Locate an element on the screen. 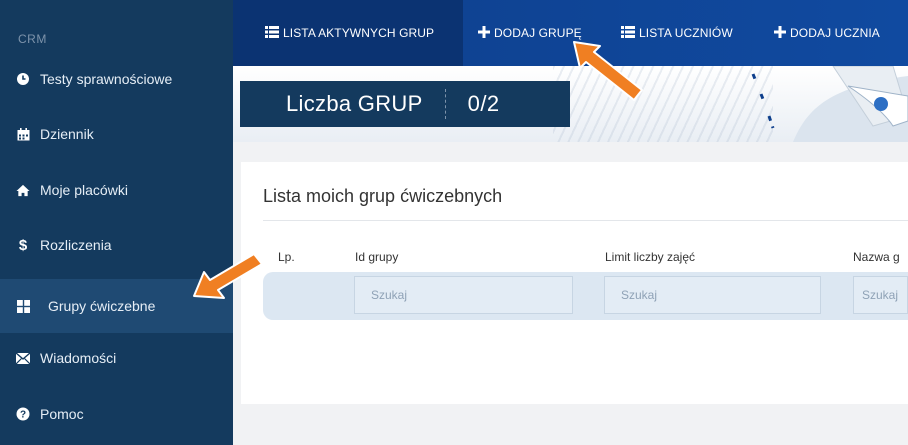 This screenshot has height=445, width=908. tab-label: LISTA AKTYWNYCH GRUP is located at coordinates (359, 33).